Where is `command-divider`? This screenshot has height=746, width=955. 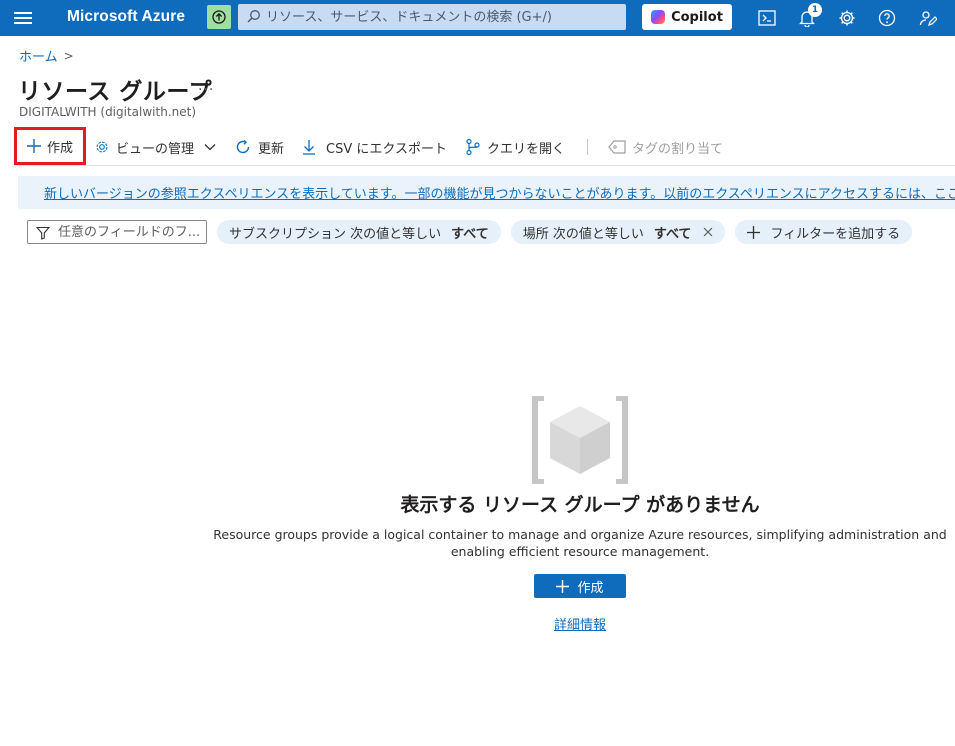
command-divider is located at coordinates (588, 147).